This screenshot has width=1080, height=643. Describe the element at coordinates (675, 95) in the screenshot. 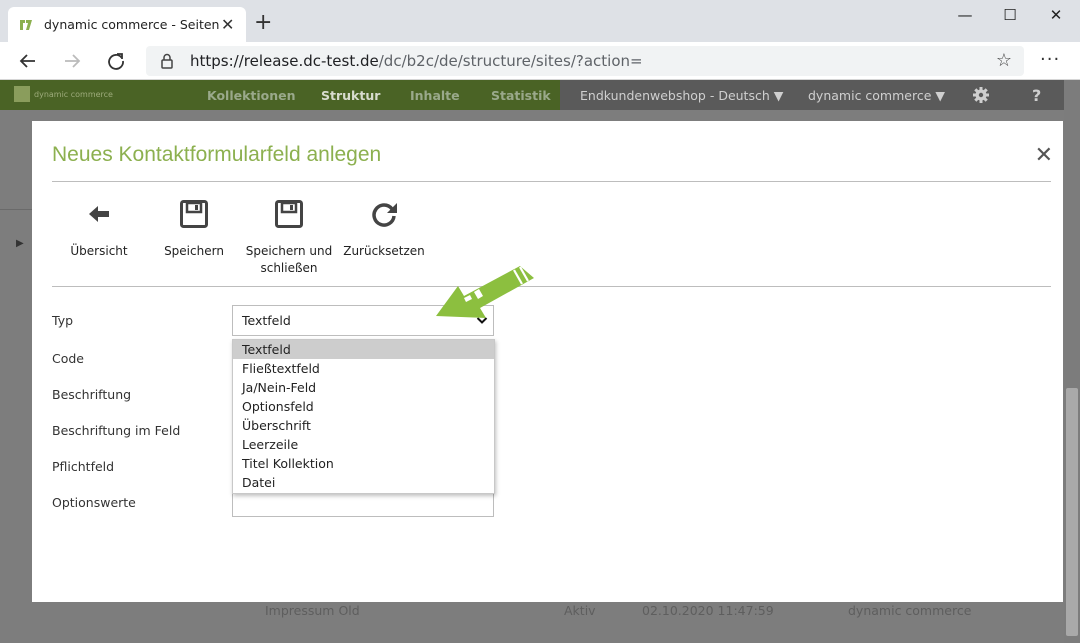

I see `shop-select-value: Endkundenwebshop - Deutsch` at that location.